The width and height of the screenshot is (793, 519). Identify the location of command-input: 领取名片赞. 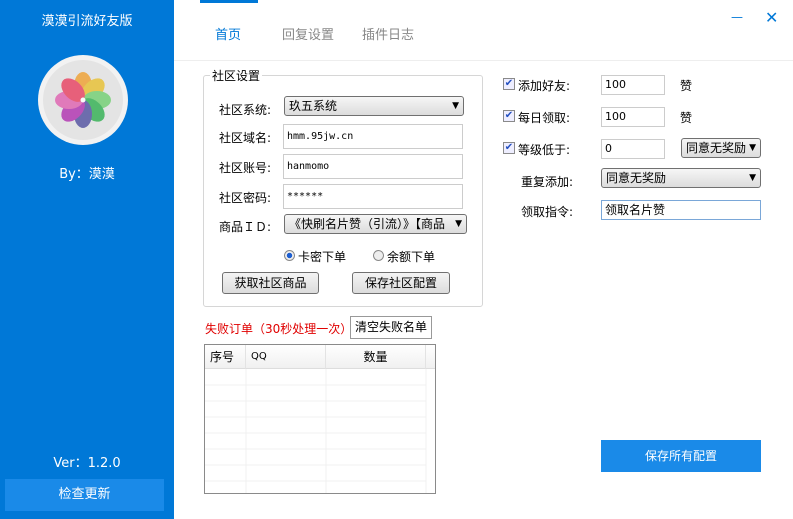
(681, 210).